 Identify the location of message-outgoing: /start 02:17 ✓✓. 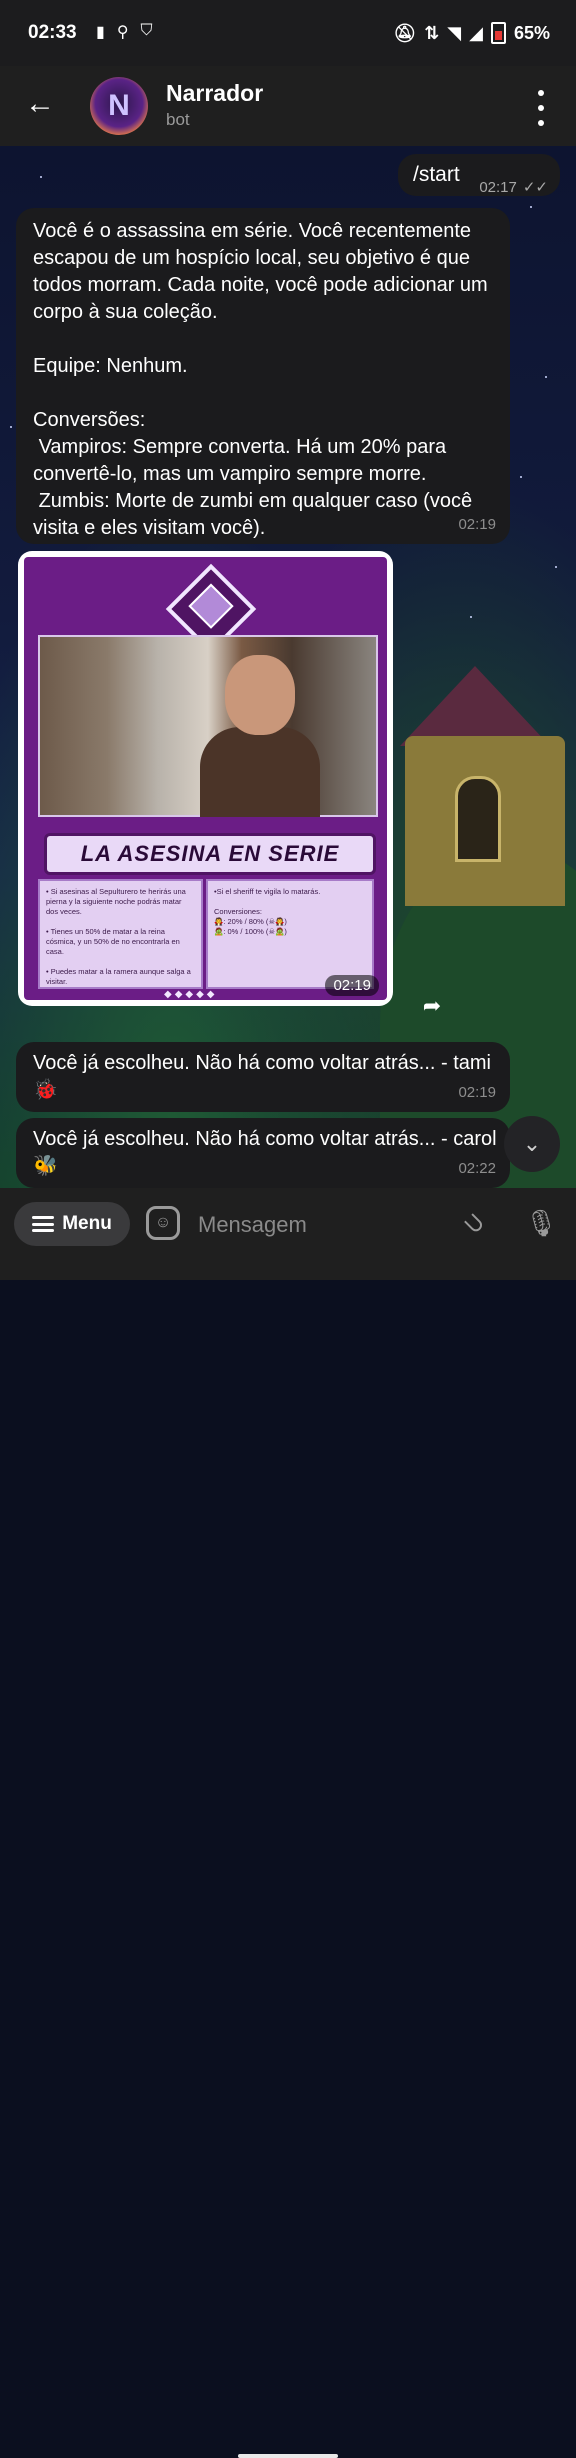
(479, 175).